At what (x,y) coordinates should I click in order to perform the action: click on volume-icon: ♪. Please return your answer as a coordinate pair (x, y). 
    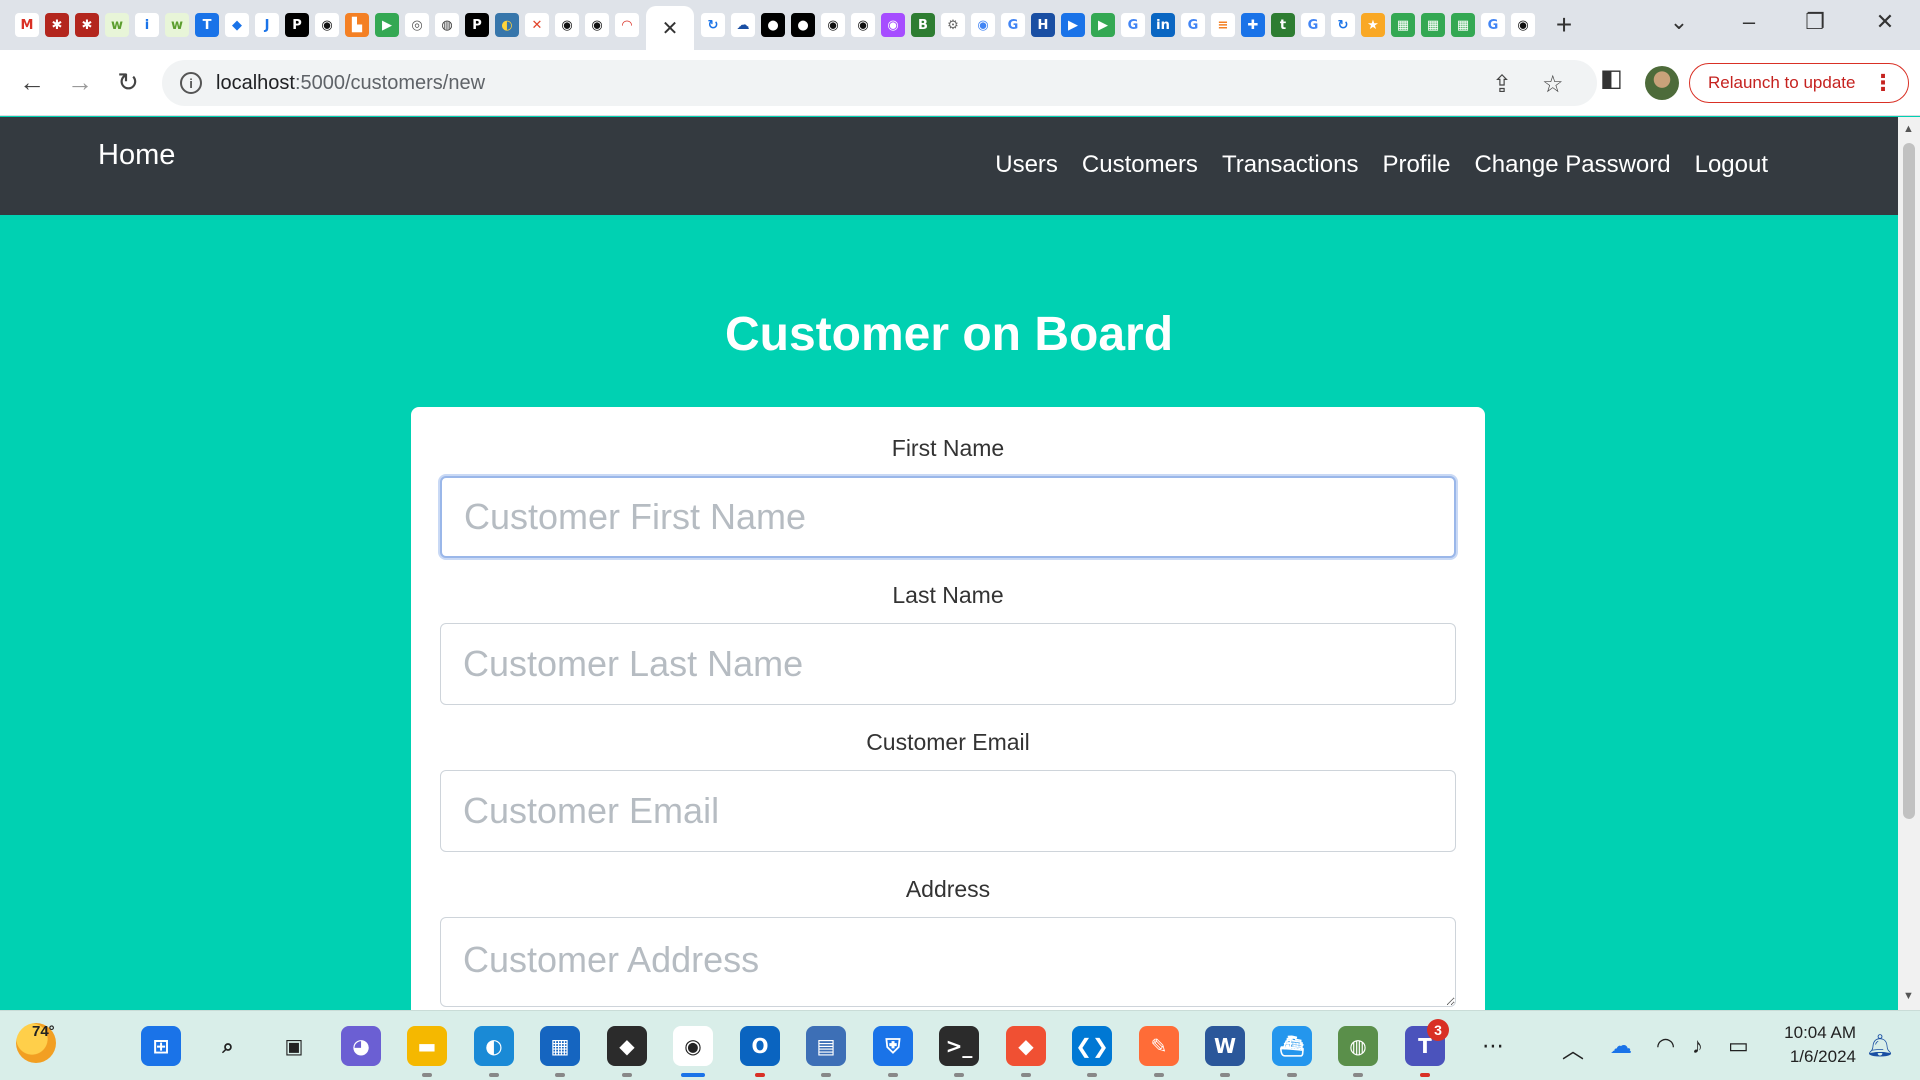
    Looking at the image, I should click on (1697, 1046).